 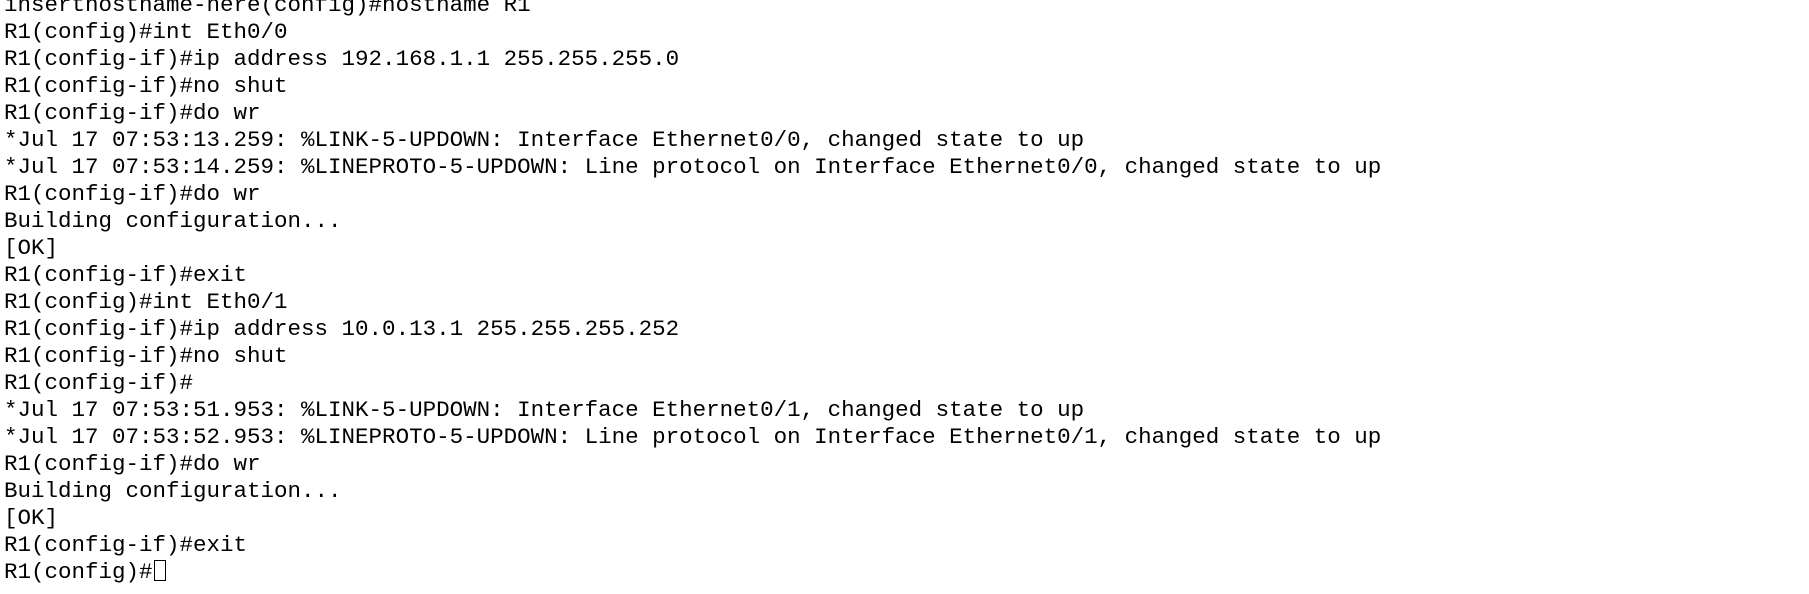 I want to click on terminal-prompt: R1(config)#, so click(x=78, y=572).